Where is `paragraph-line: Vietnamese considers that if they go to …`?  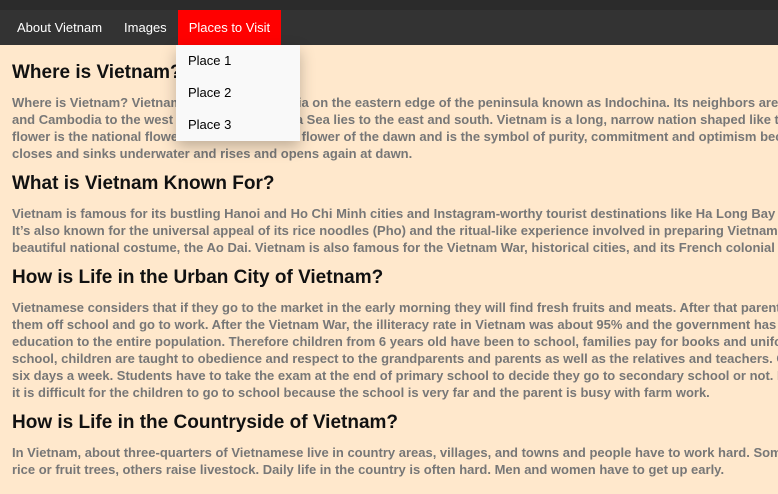
paragraph-line: Vietnamese considers that if they go to … is located at coordinates (395, 307).